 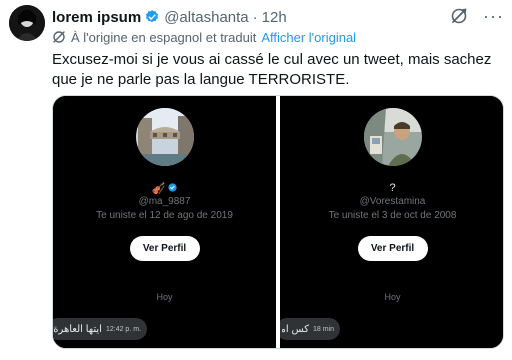 What do you see at coordinates (310, 329) in the screenshot?
I see `message-bubble-right: كس امك 18 min` at bounding box center [310, 329].